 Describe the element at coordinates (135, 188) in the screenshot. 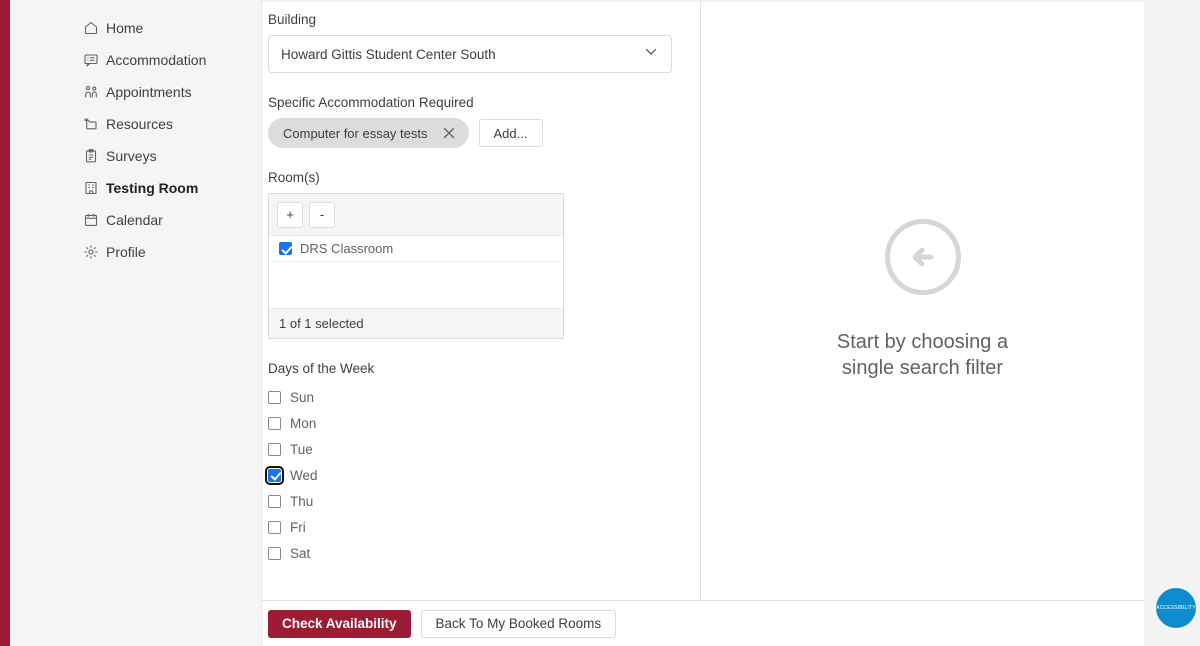

I see `sidebar-item-testing-room: Testing Room` at that location.